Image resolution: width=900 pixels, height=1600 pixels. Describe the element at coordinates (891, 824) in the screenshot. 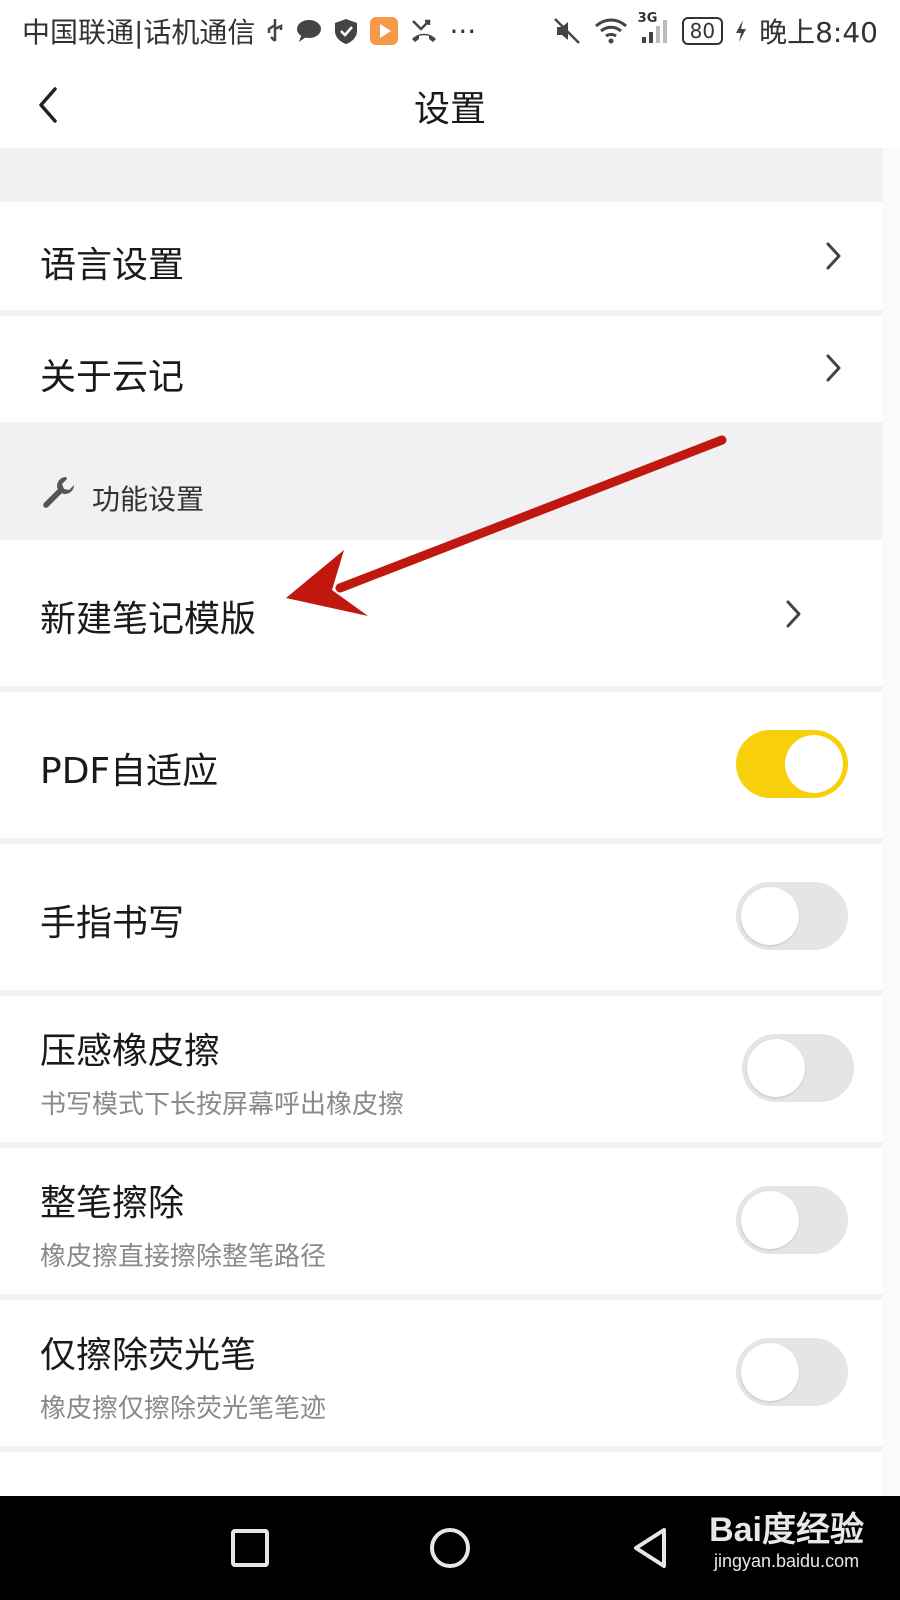

I see `scroll-gutter` at that location.